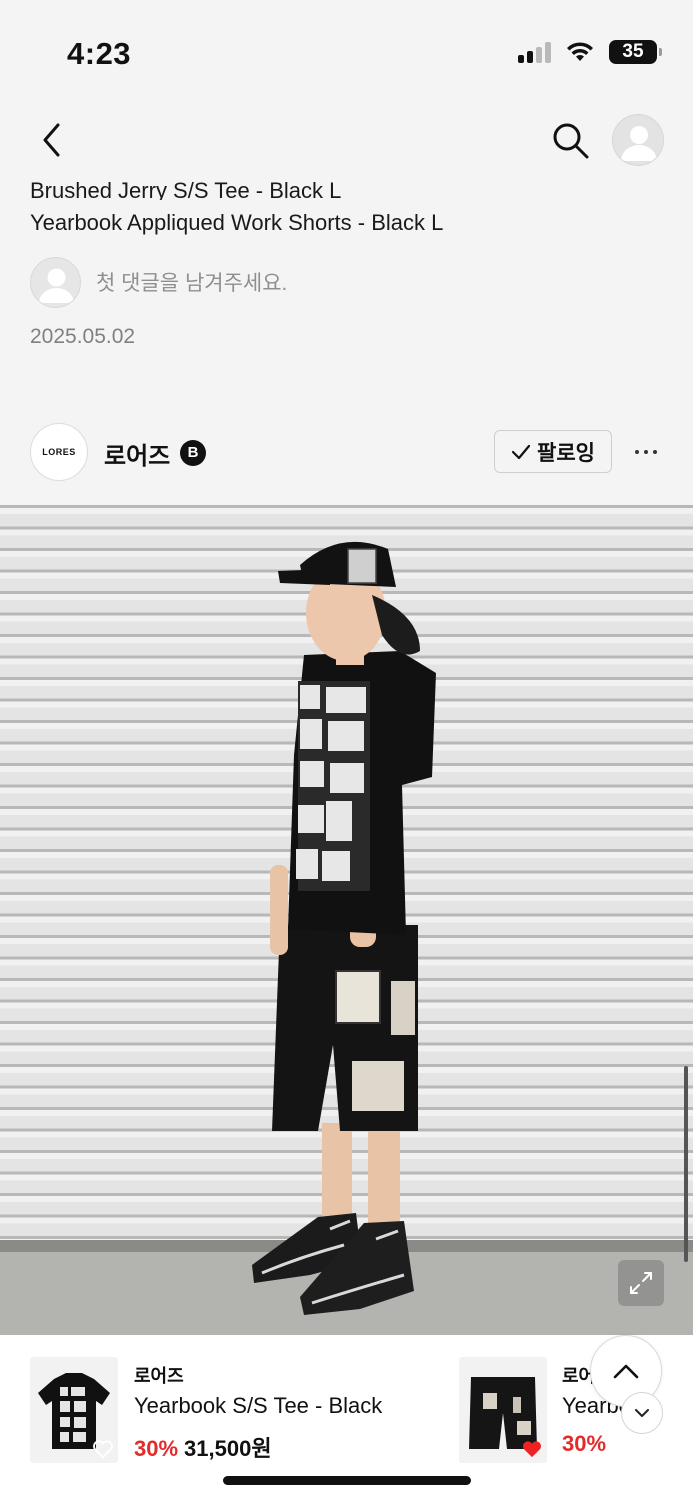  What do you see at coordinates (566, 453) in the screenshot?
I see `following-label: 팔로잉` at bounding box center [566, 453].